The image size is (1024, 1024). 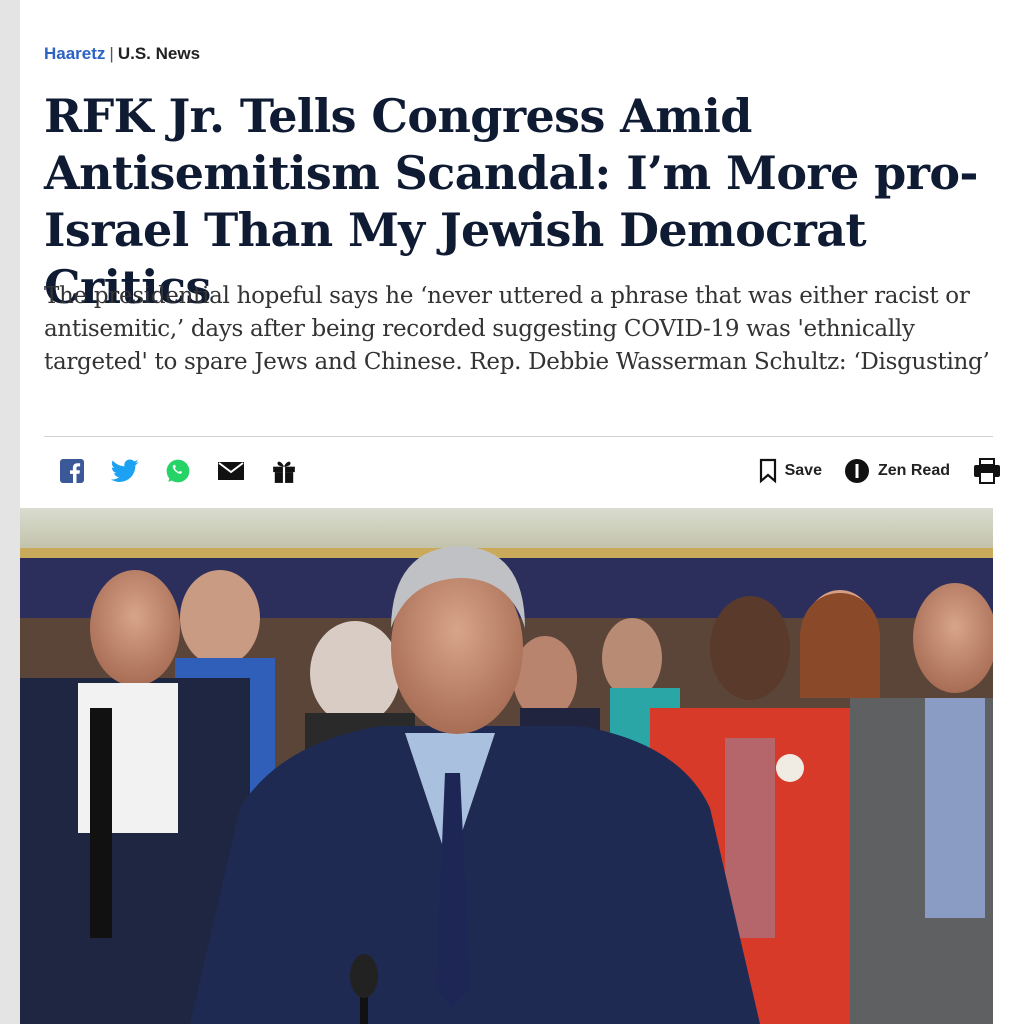 What do you see at coordinates (913, 470) in the screenshot?
I see `zen-read-label: Zen Read` at bounding box center [913, 470].